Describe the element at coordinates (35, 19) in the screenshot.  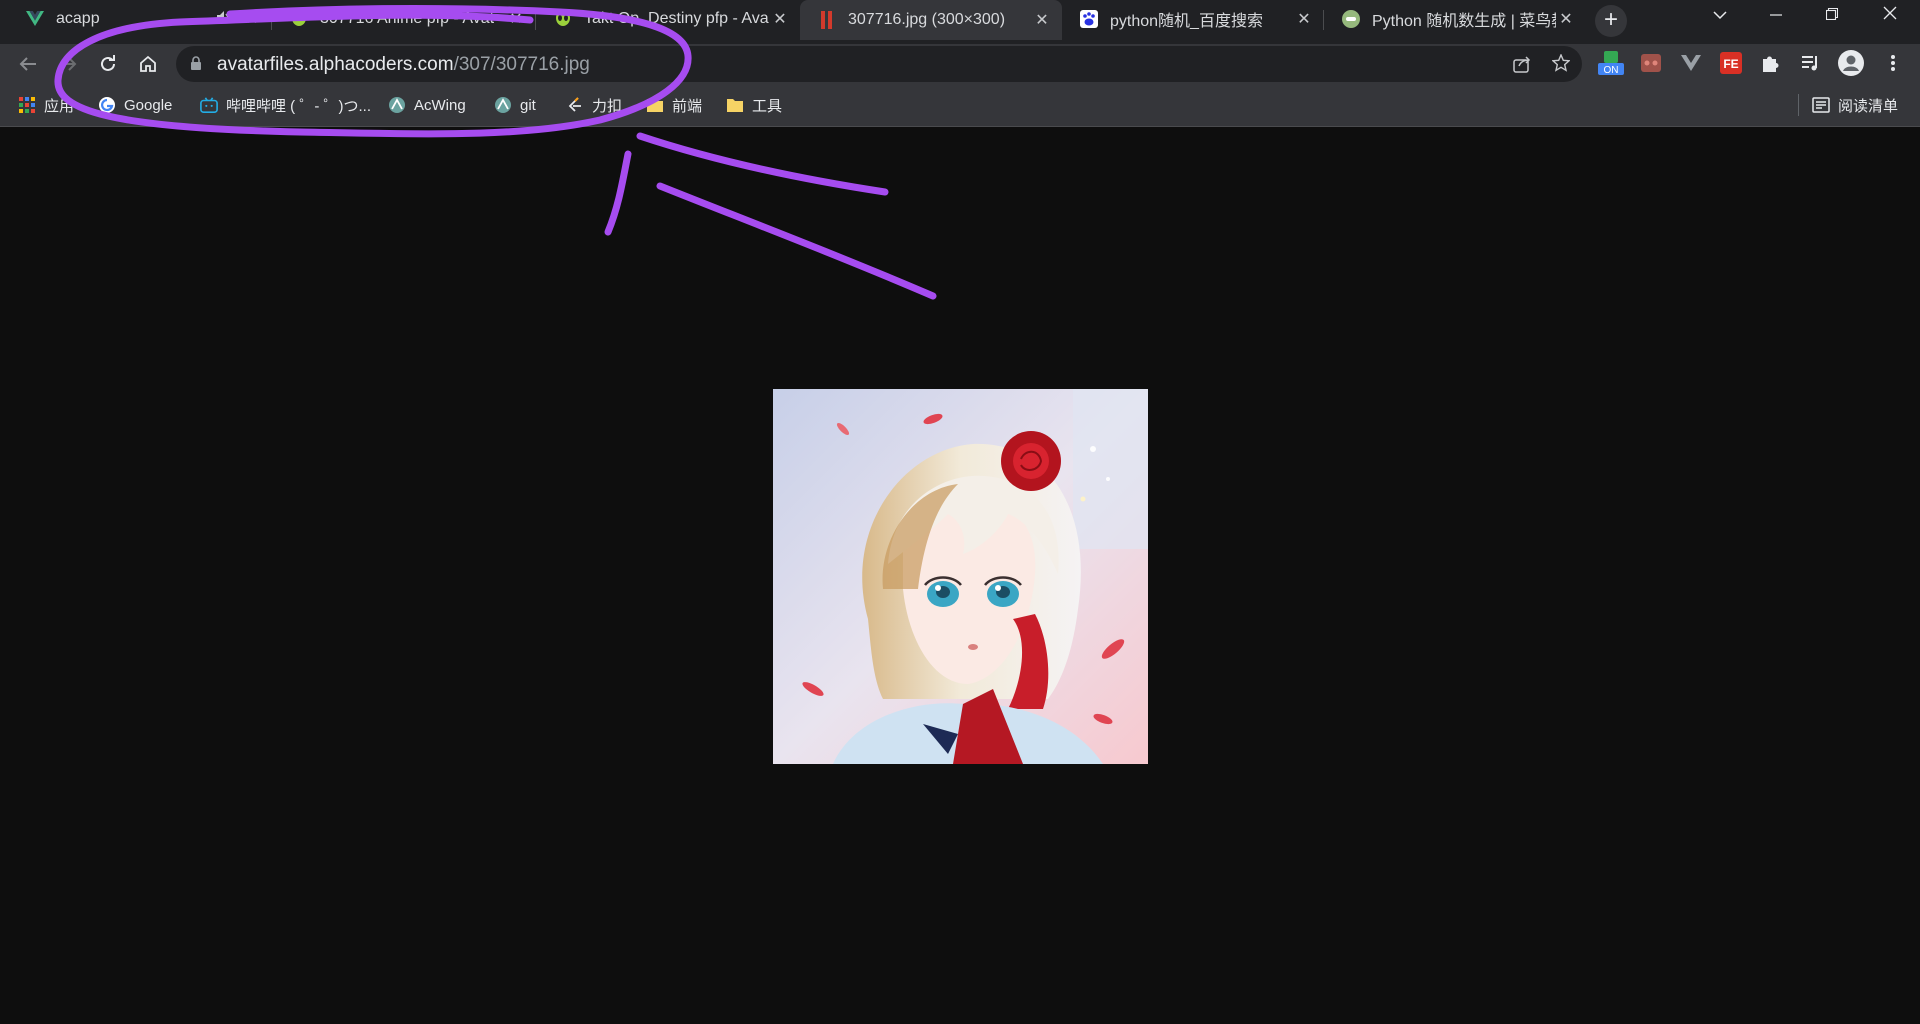
I see `vue-icon` at that location.